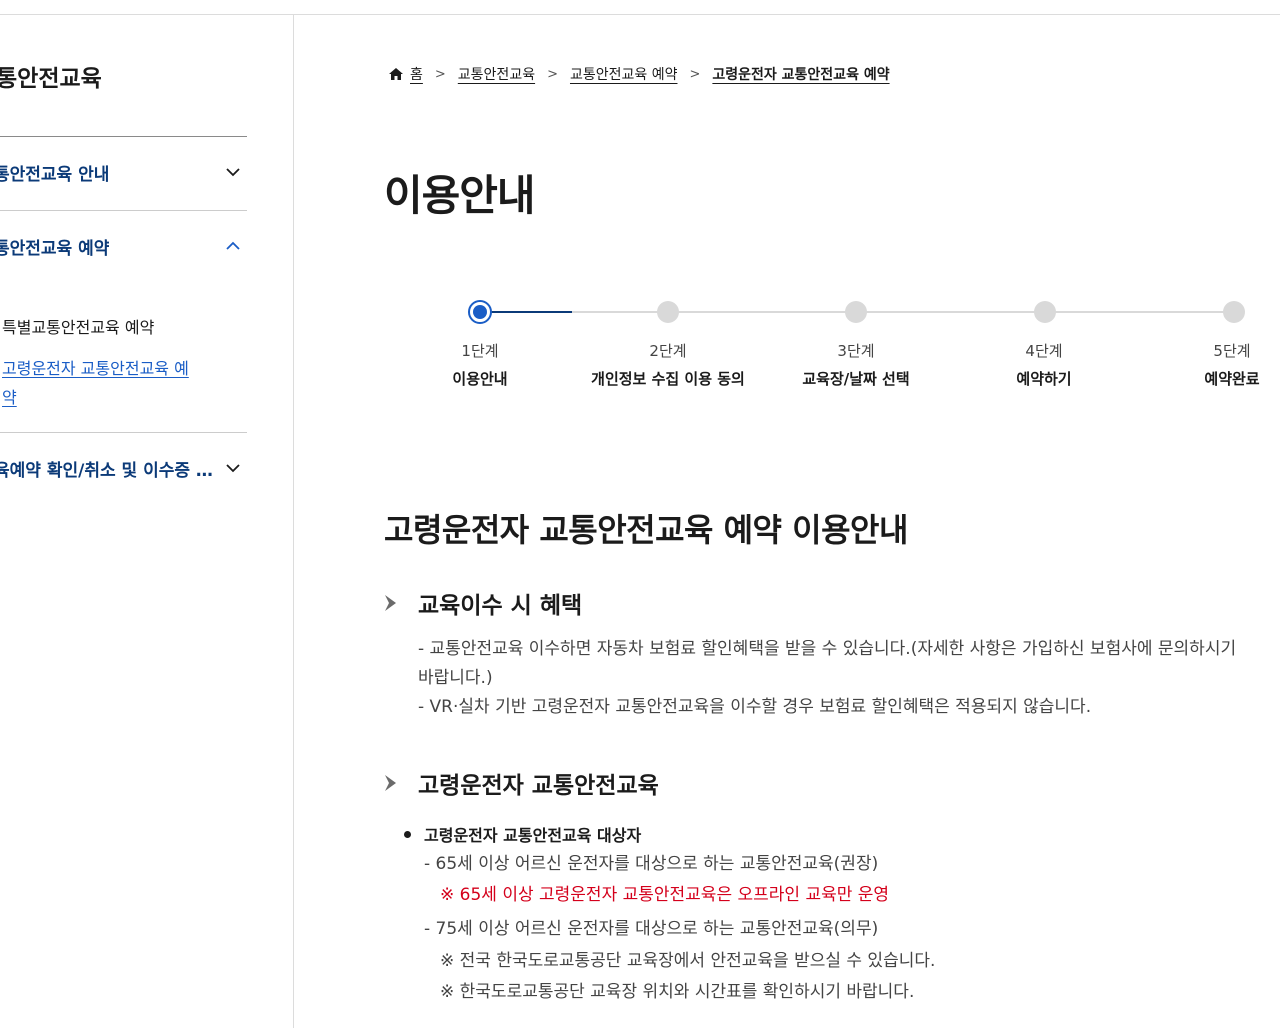 This screenshot has height=1028, width=1280. What do you see at coordinates (1232, 351) in the screenshot?
I see `step-number: 5단계` at bounding box center [1232, 351].